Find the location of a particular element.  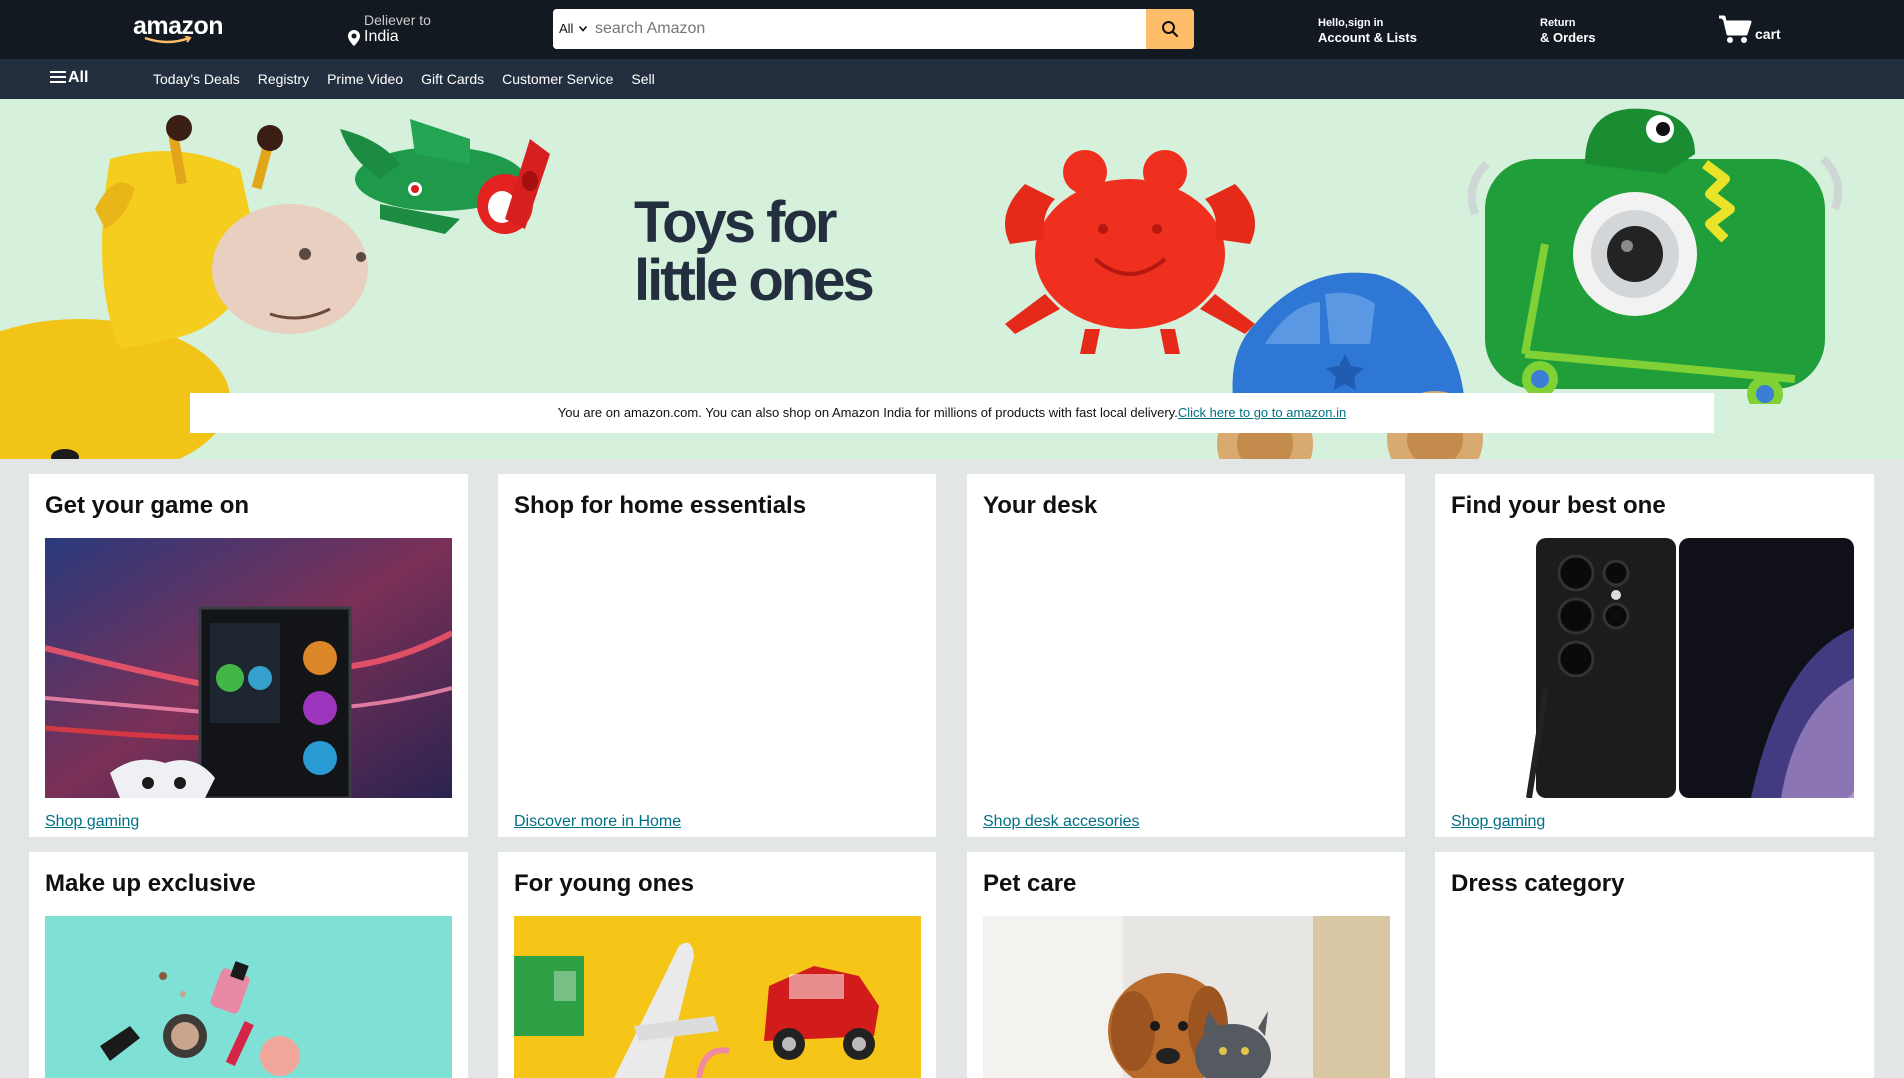

returns-orders: Return & Orders is located at coordinates (1568, 31).